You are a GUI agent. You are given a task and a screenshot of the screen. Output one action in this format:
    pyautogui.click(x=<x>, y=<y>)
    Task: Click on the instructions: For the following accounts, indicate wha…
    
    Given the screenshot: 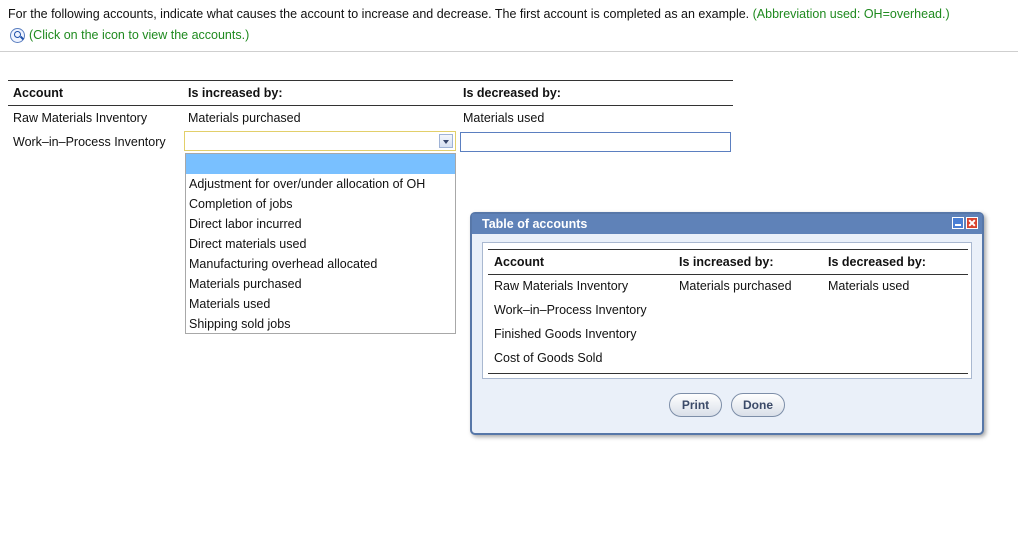 What is the action you would take?
    pyautogui.click(x=508, y=14)
    